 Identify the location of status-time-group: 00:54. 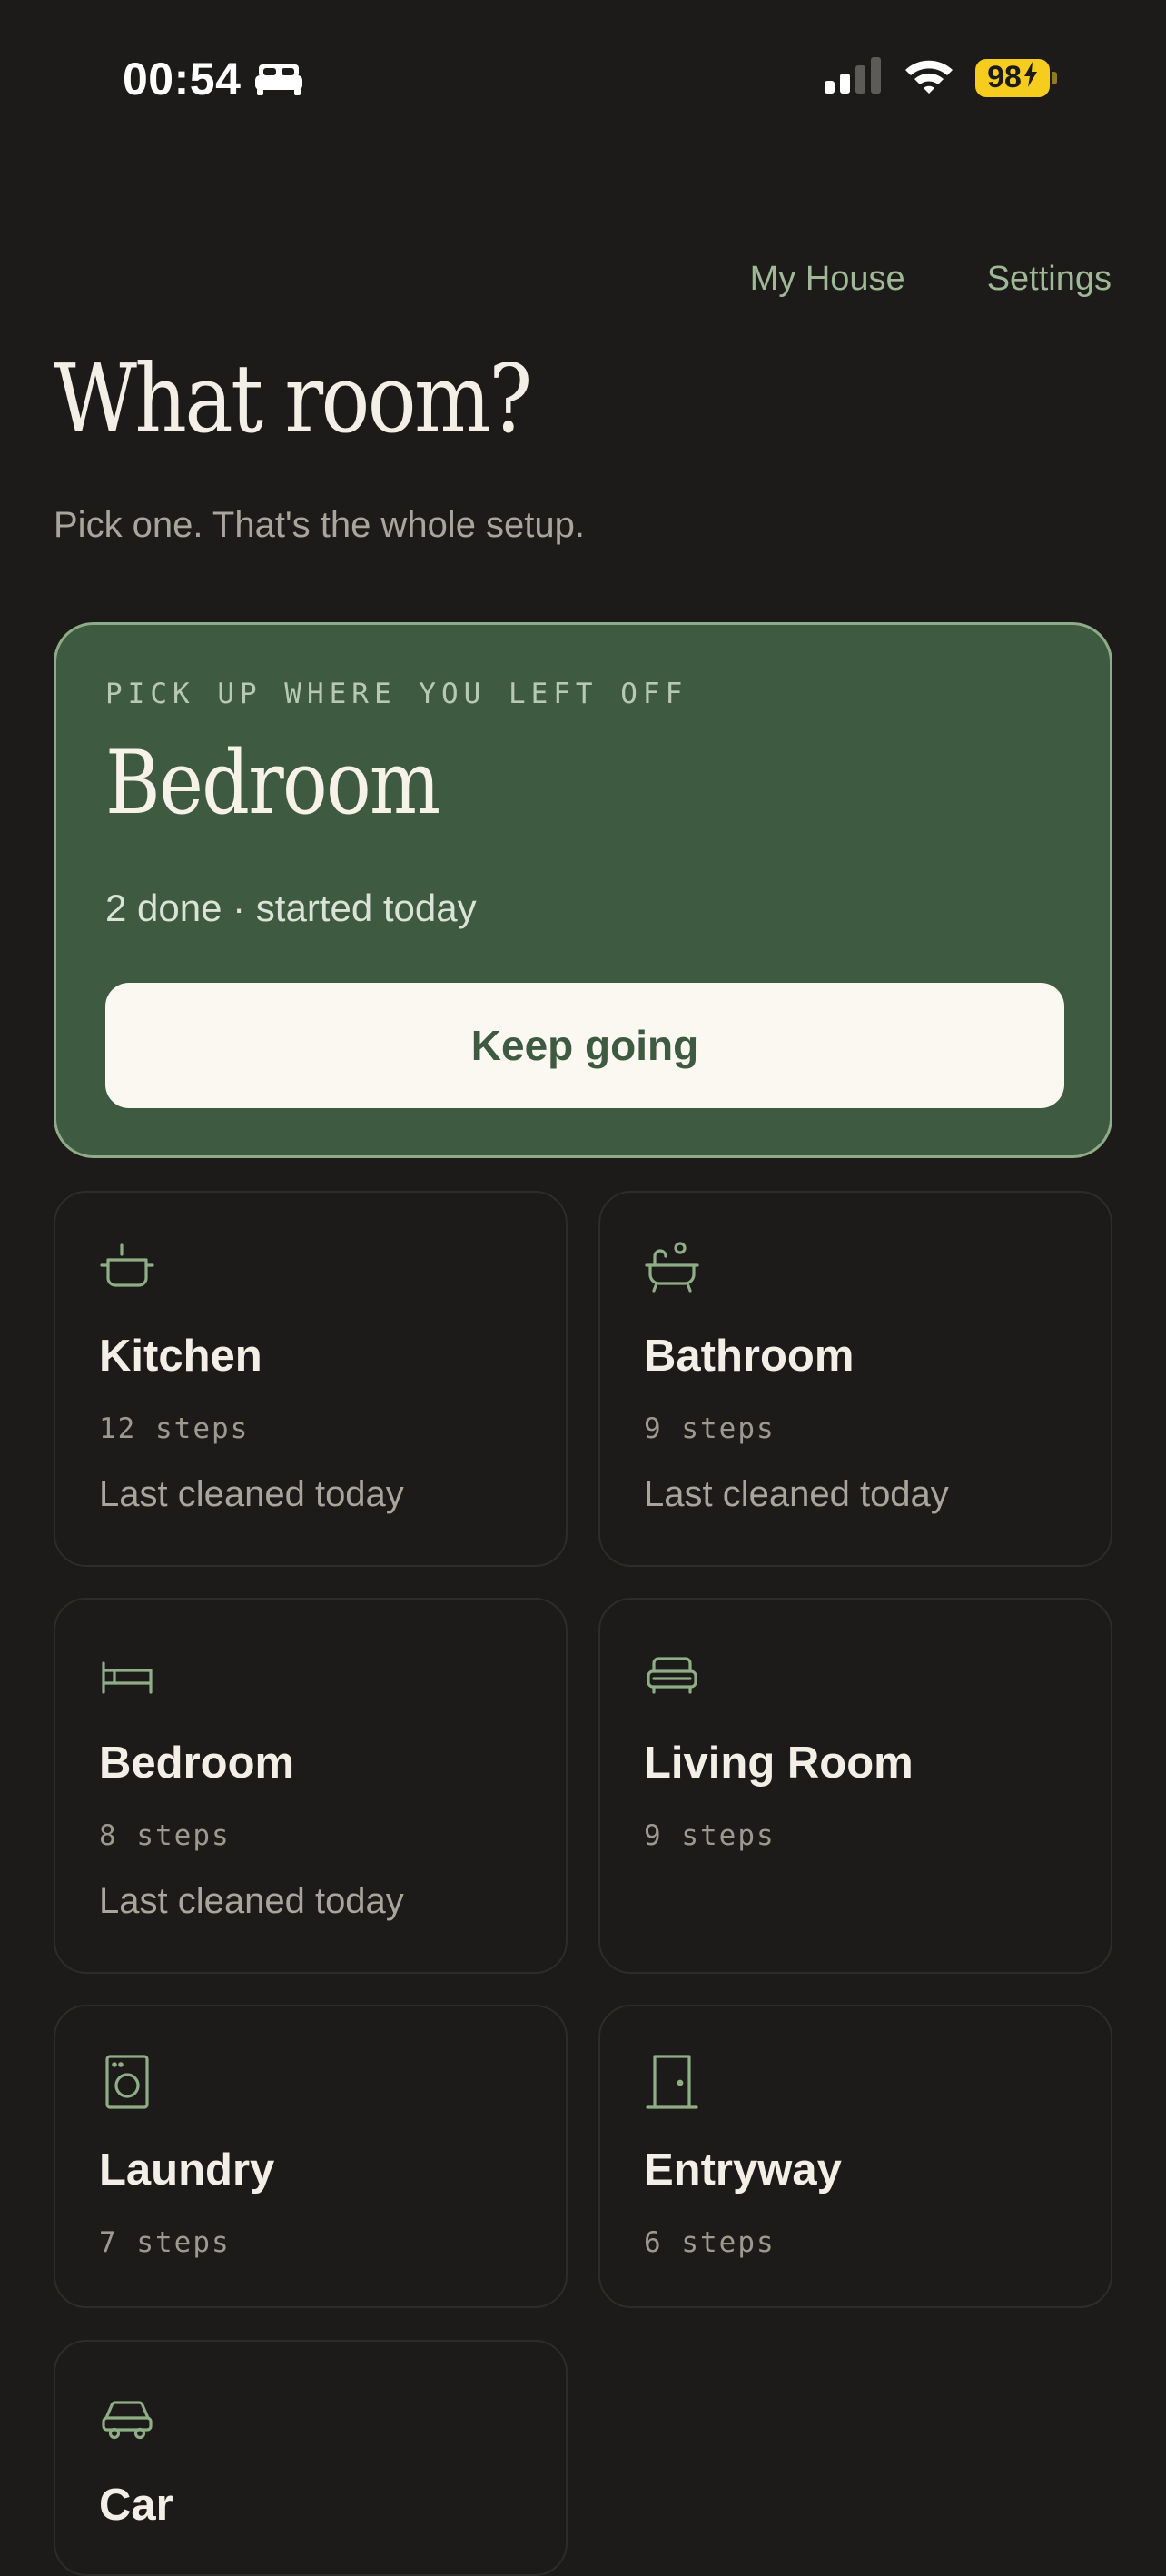
(214, 79).